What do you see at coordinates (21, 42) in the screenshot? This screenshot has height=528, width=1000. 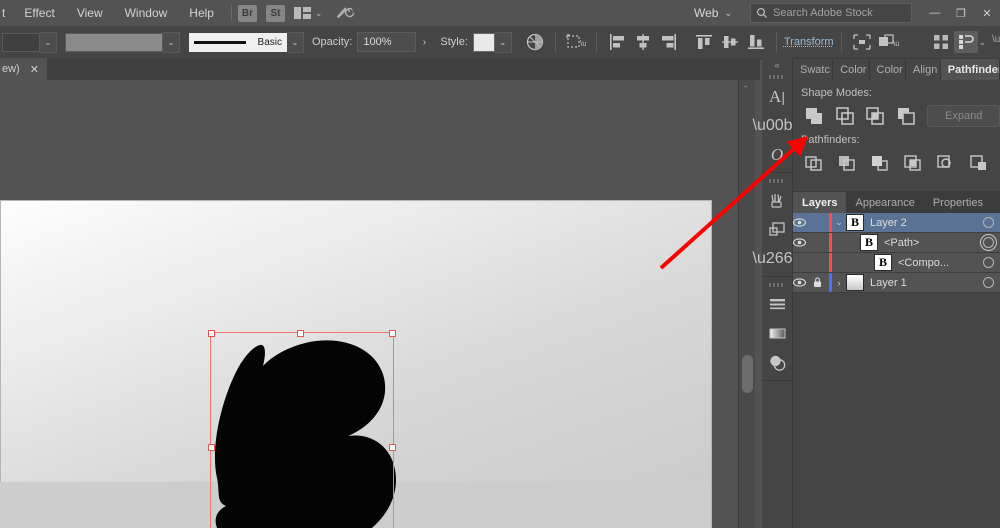 I see `fill-color-swatch` at bounding box center [21, 42].